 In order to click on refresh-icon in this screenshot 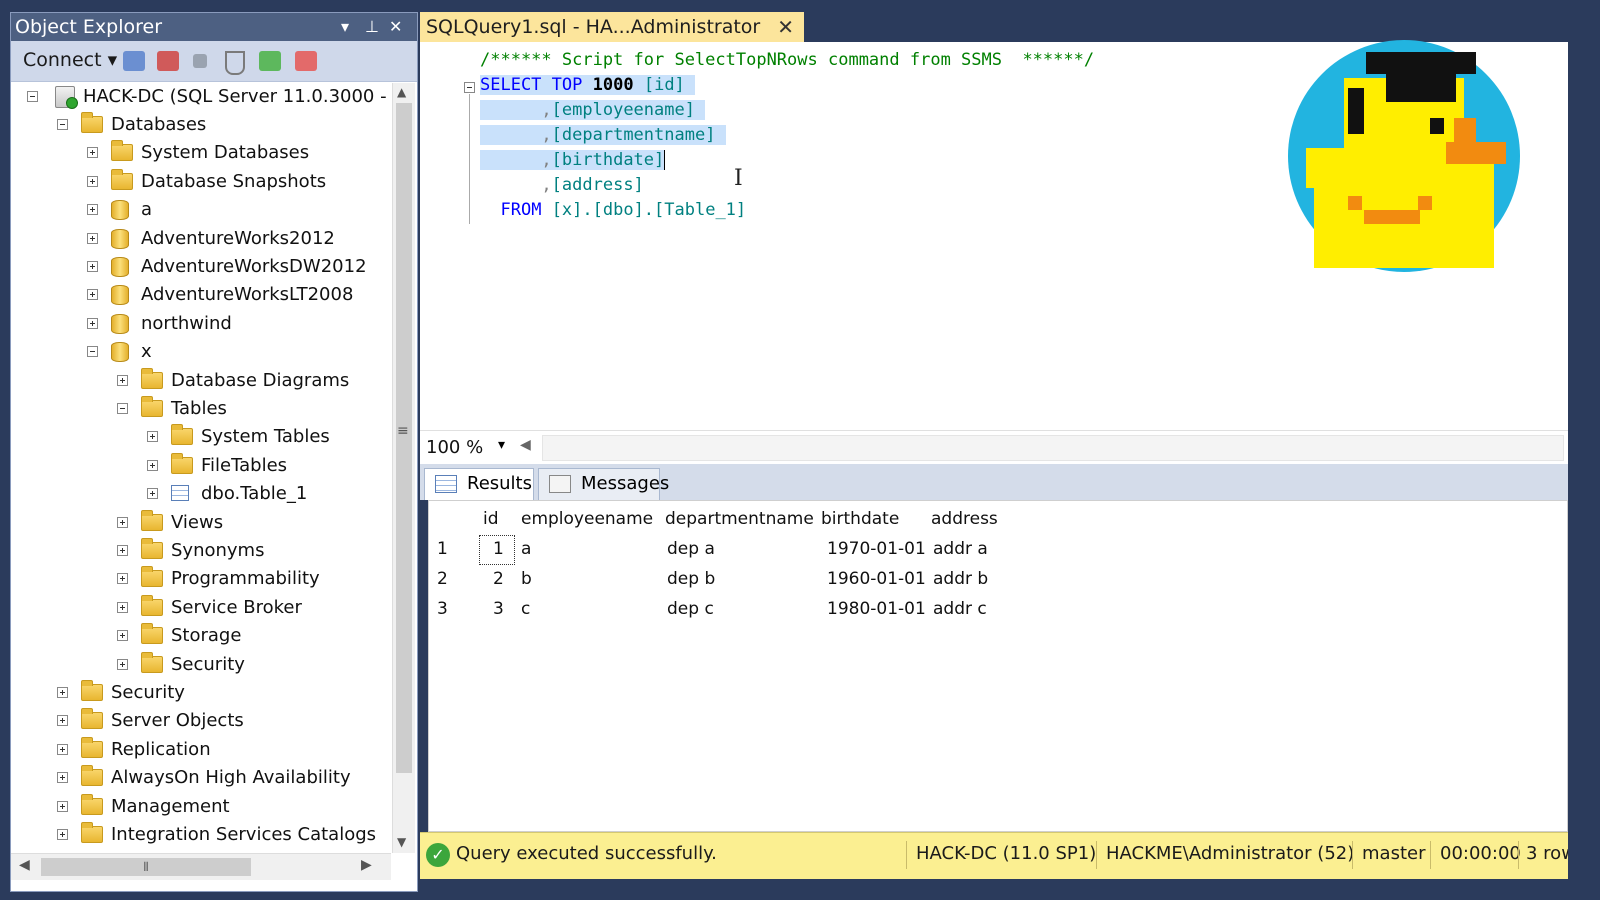, I will do `click(270, 61)`.